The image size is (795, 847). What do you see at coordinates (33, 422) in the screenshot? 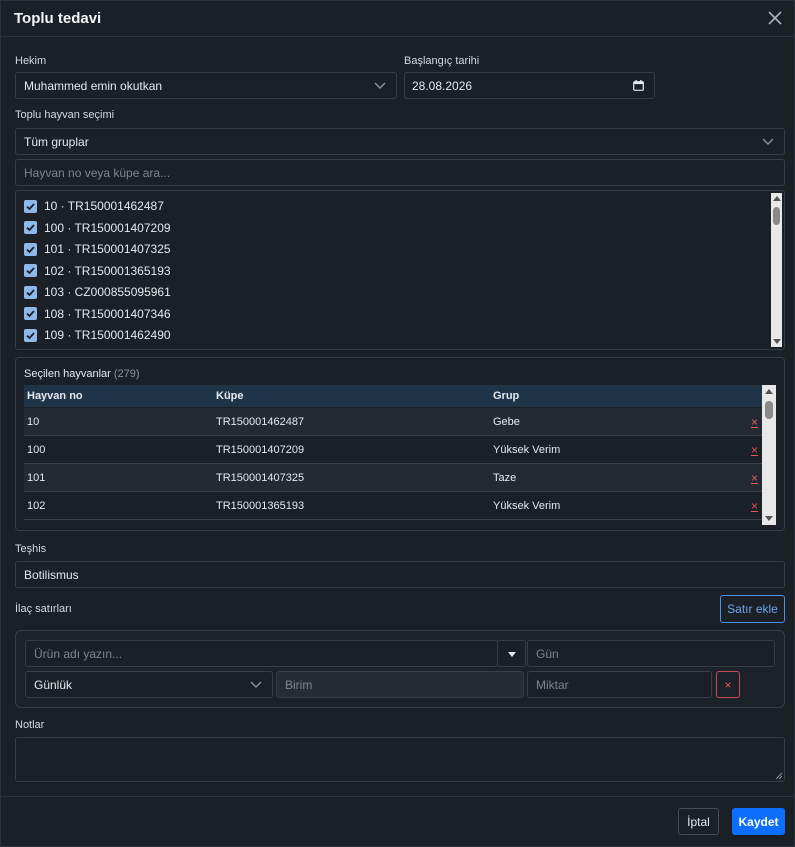
I see `cell-no: 10` at bounding box center [33, 422].